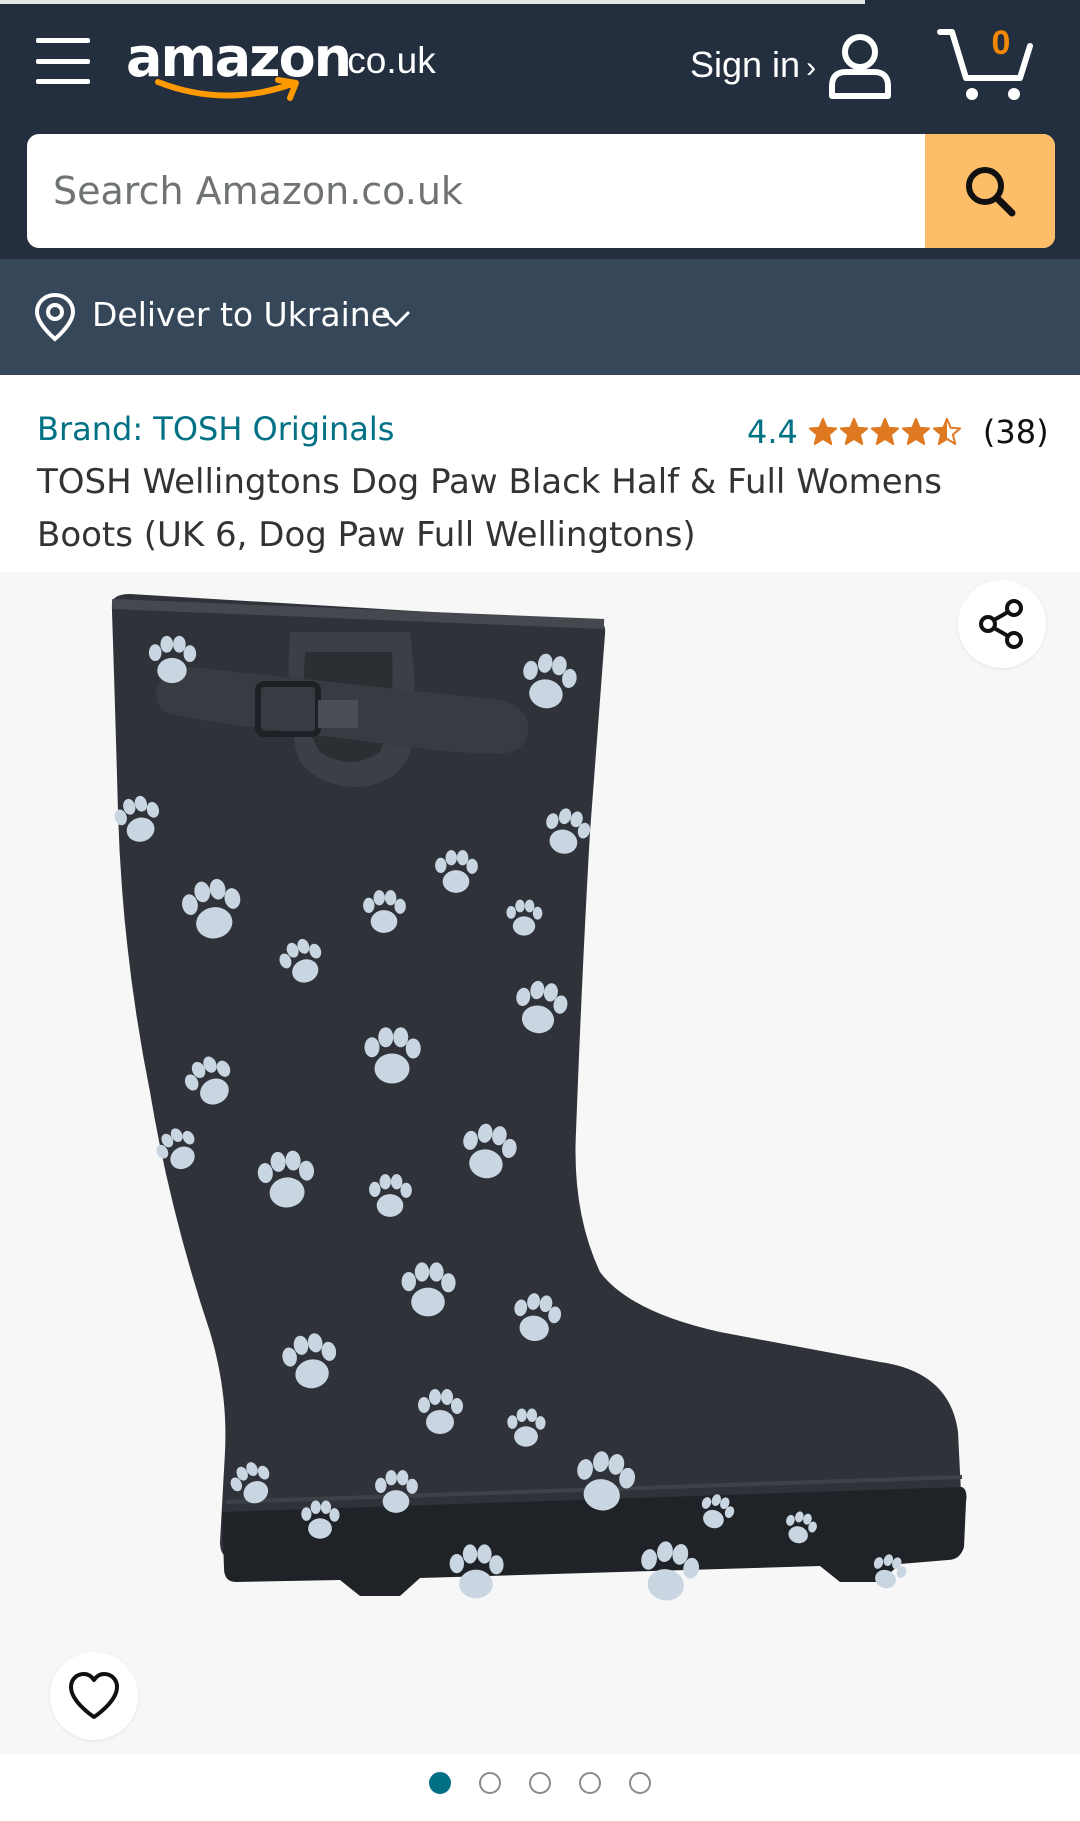 The height and width of the screenshot is (1821, 1080). Describe the element at coordinates (811, 67) in the screenshot. I see `sign-in-chevron: ›` at that location.